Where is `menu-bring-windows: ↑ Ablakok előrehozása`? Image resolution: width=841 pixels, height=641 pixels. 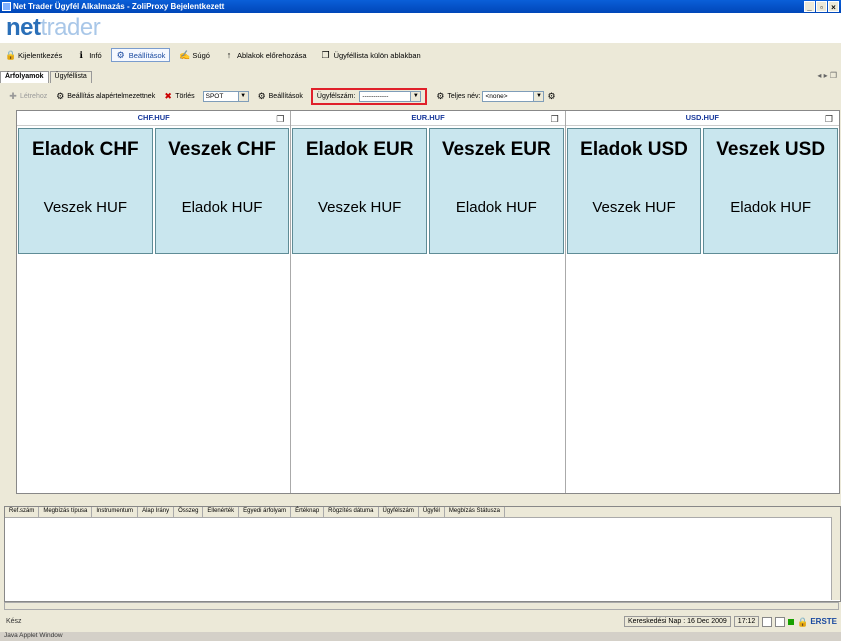
menu-bring-windows: ↑ Ablakok előrehozása is located at coordinates (265, 55).